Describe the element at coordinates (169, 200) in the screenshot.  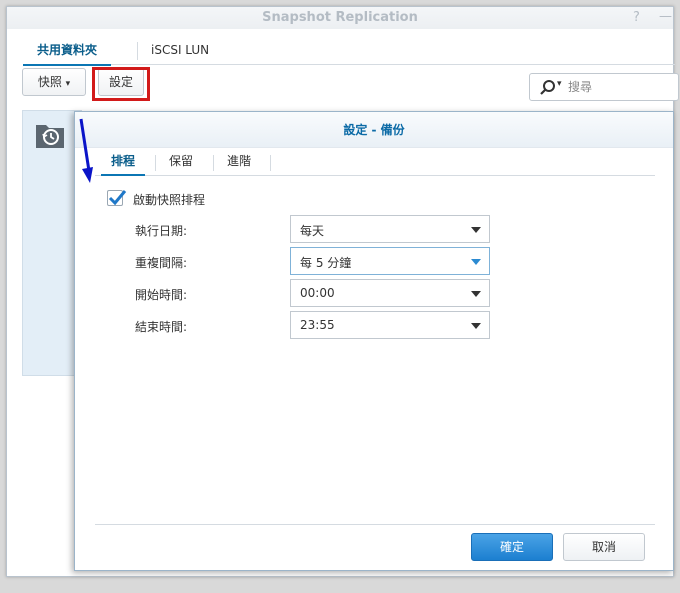
I see `enable-schedule-label: 啟動快照排程` at that location.